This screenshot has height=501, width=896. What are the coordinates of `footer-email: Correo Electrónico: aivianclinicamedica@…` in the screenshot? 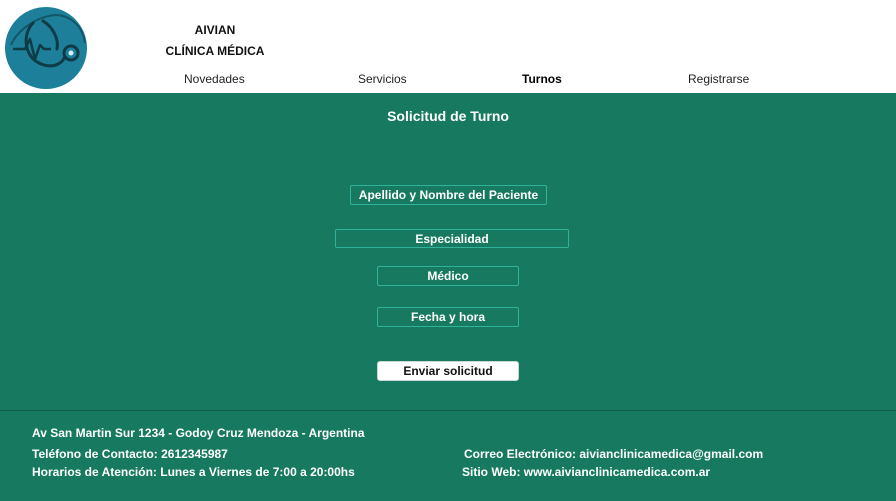 It's located at (613, 454).